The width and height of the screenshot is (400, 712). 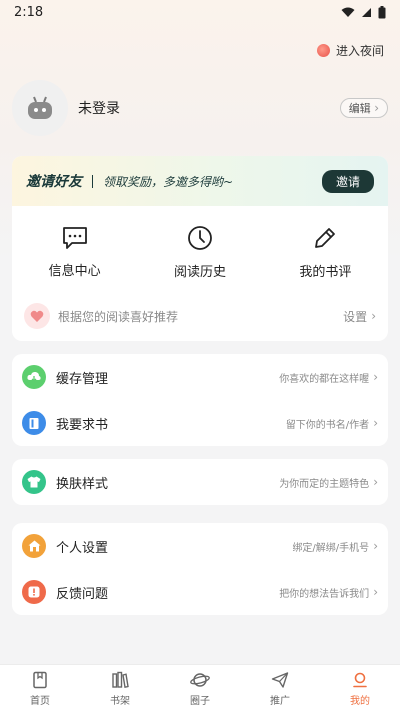 What do you see at coordinates (360, 679) in the screenshot?
I see `user-icon` at bounding box center [360, 679].